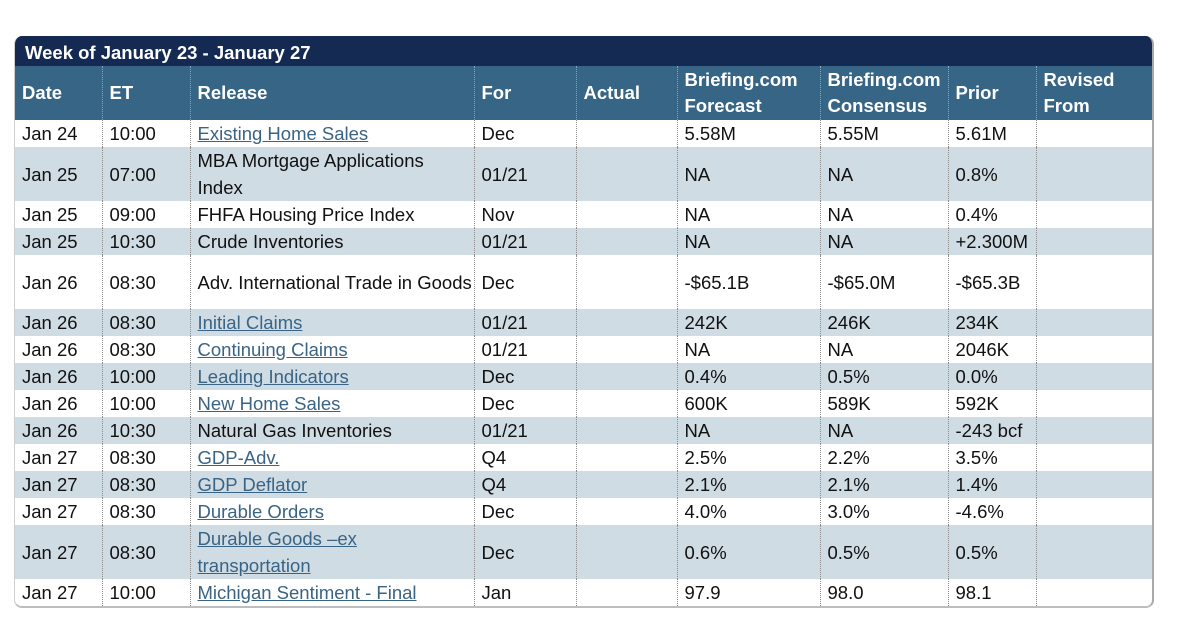 The image size is (1179, 628). I want to click on cell-release: Natural Gas Inventories, so click(331, 430).